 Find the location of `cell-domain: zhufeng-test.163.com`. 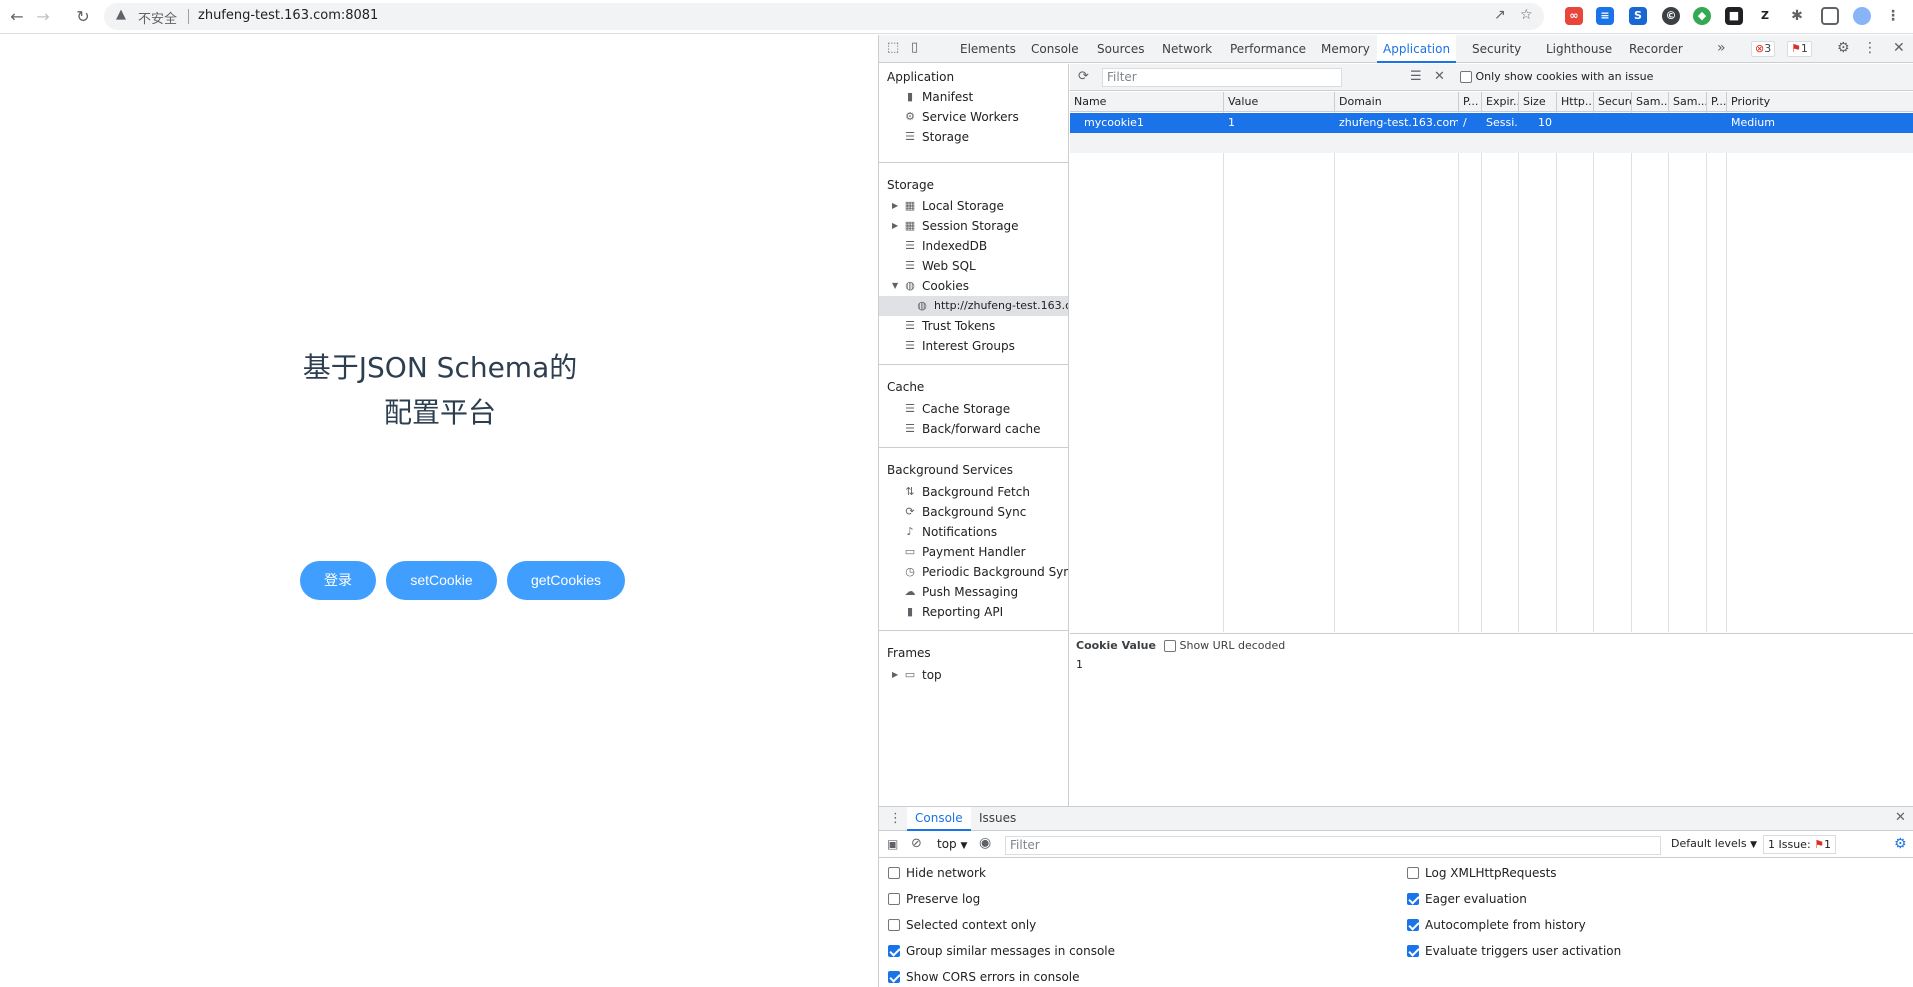

cell-domain: zhufeng-test.163.com is located at coordinates (1396, 123).